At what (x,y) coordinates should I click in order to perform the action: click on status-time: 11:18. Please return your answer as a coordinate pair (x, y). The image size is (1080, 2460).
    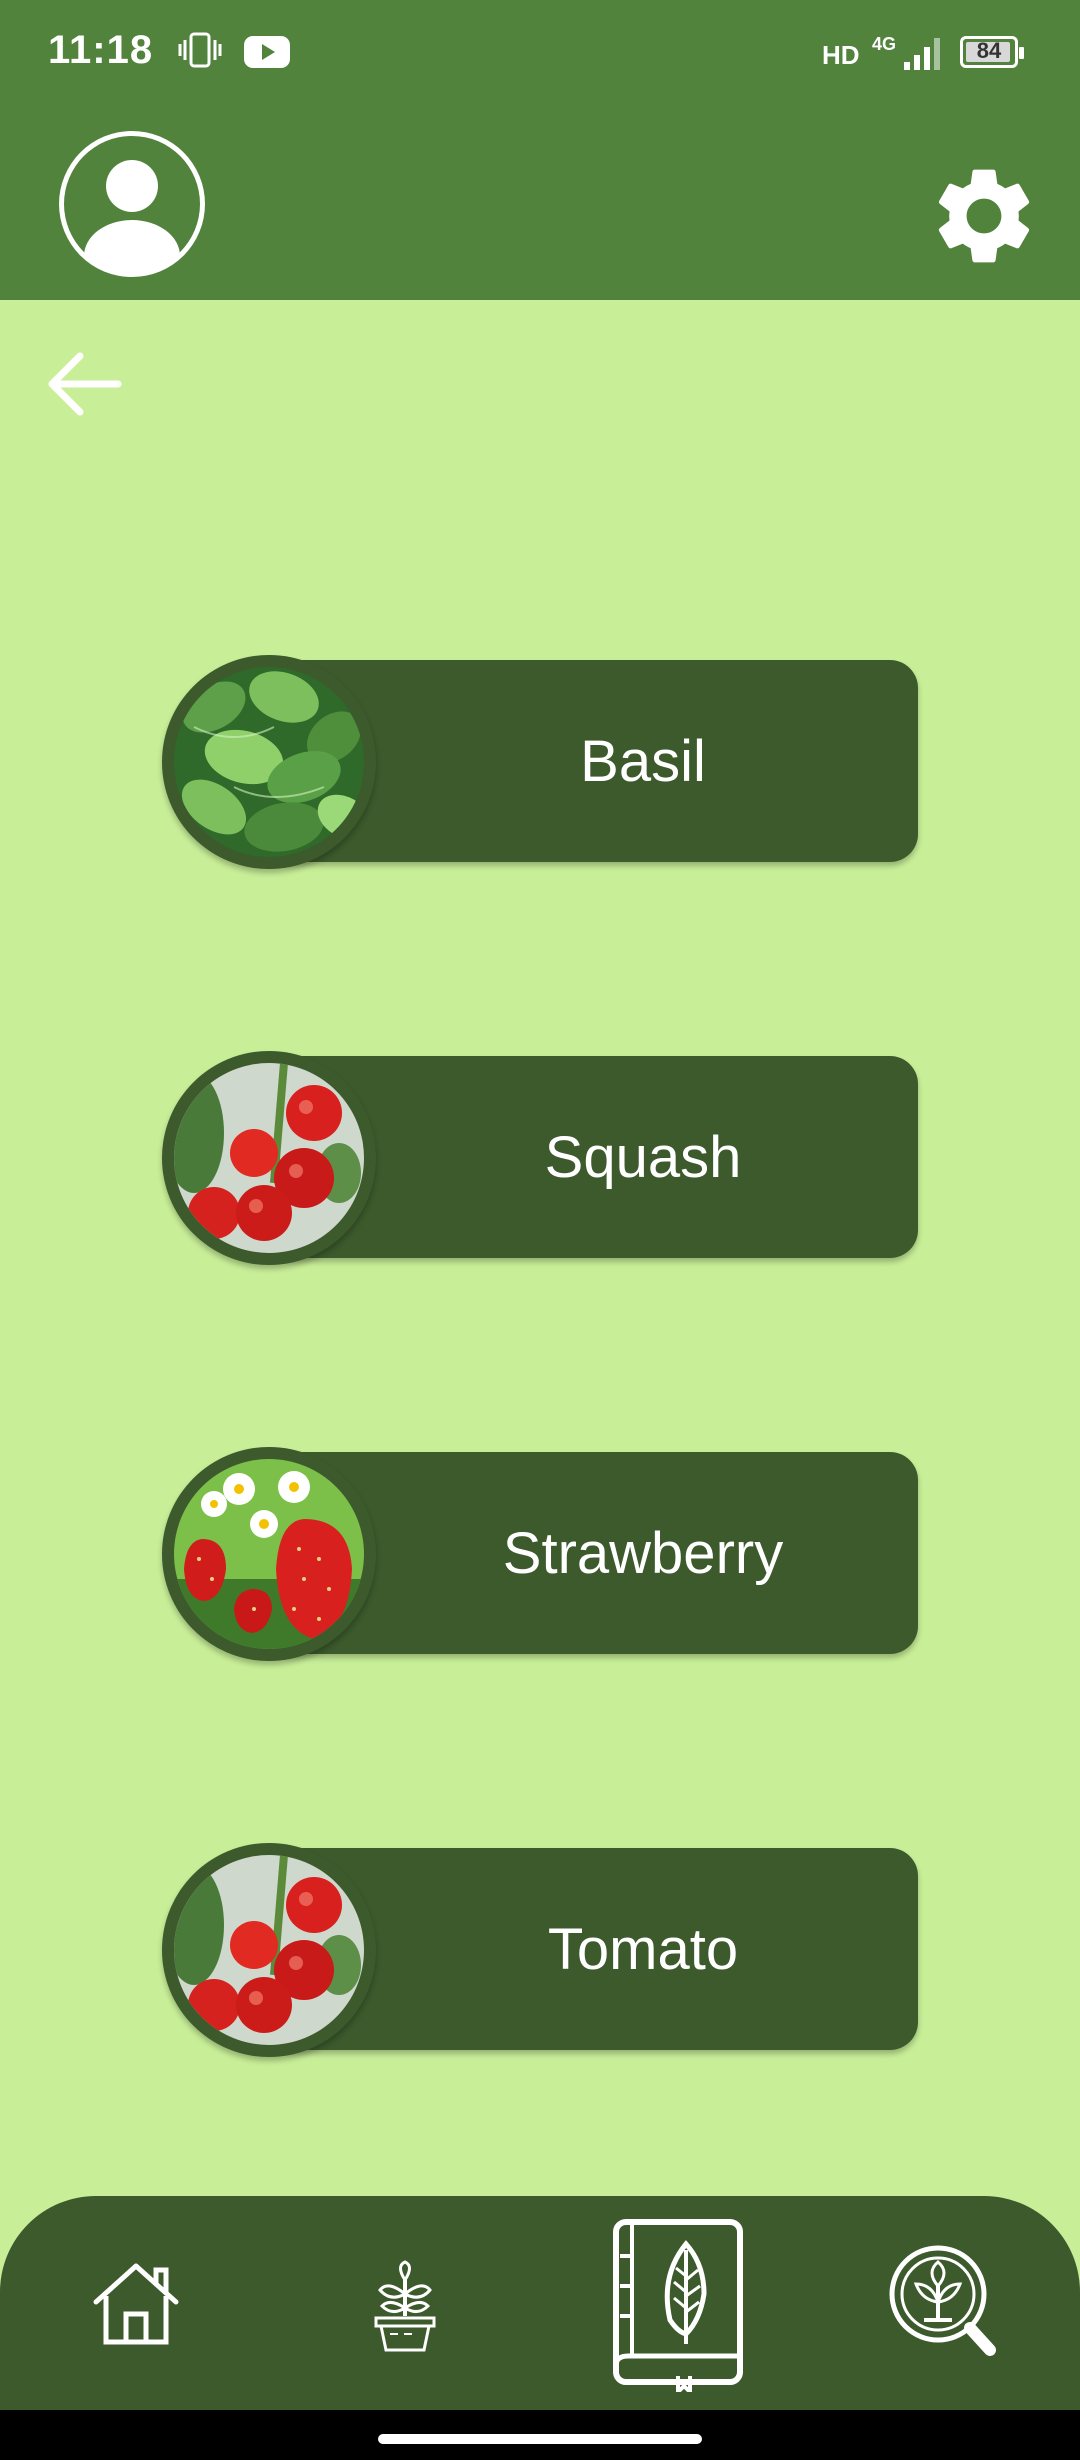
    Looking at the image, I should click on (101, 50).